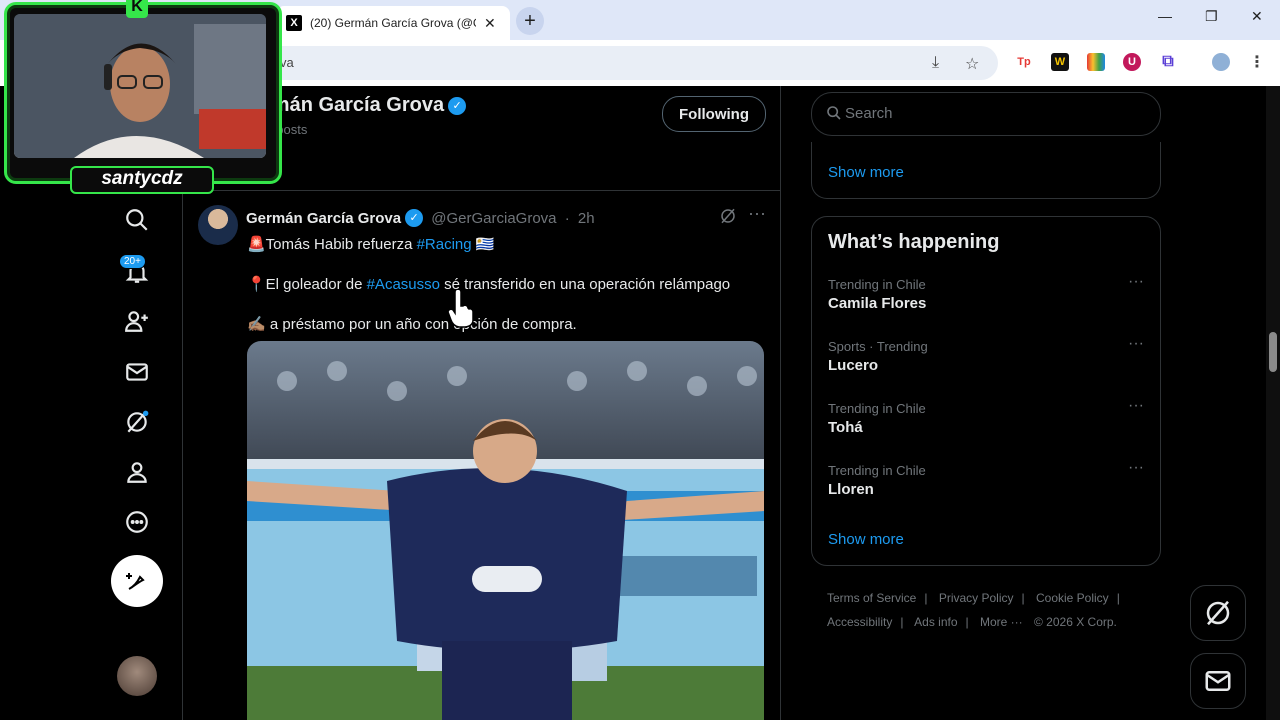  Describe the element at coordinates (294, 23) in the screenshot. I see `x-favicon-icon: X` at that location.